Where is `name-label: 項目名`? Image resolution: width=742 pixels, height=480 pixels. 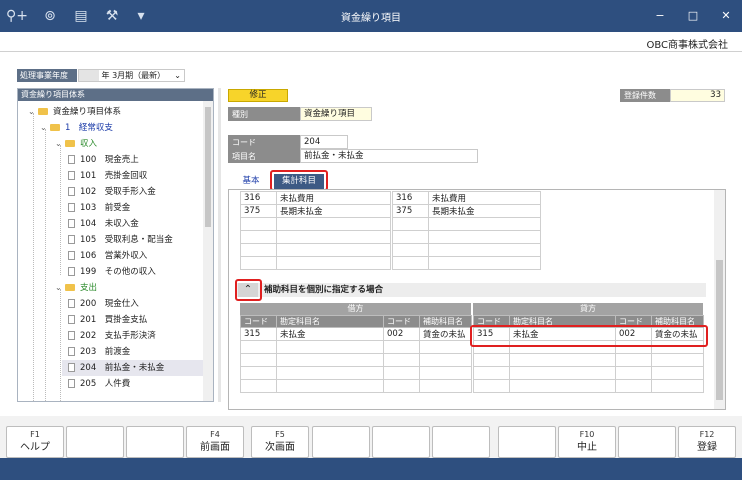 name-label: 項目名 is located at coordinates (264, 156).